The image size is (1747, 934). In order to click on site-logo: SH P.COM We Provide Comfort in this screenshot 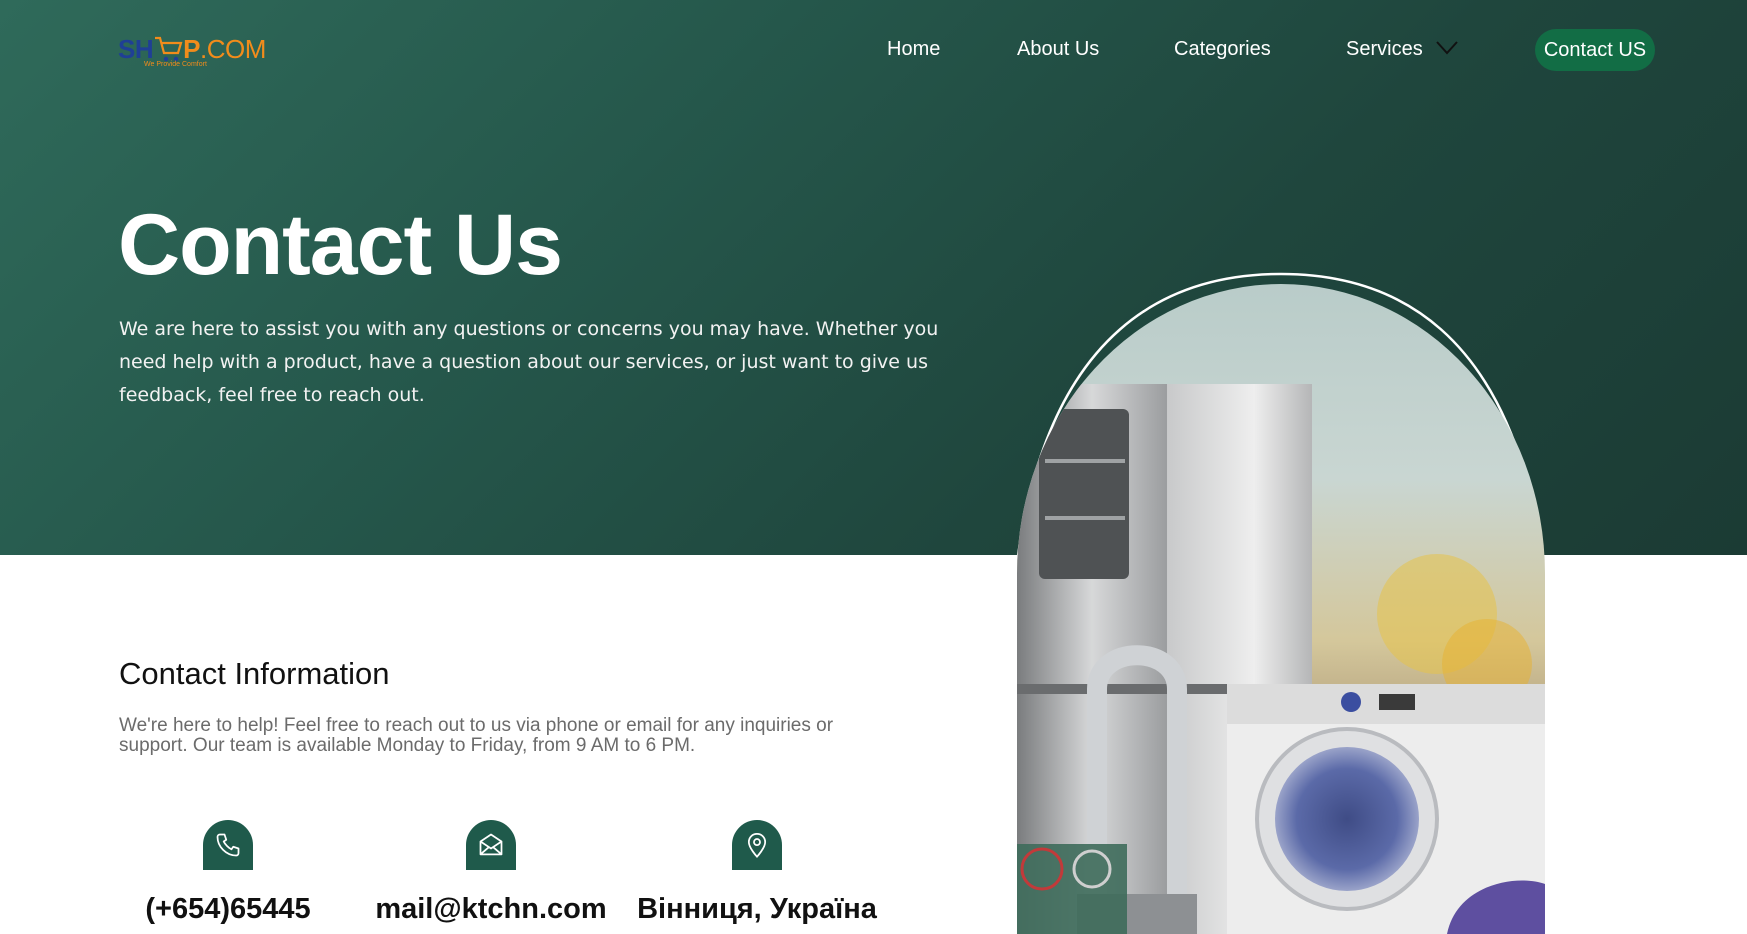, I will do `click(192, 46)`.